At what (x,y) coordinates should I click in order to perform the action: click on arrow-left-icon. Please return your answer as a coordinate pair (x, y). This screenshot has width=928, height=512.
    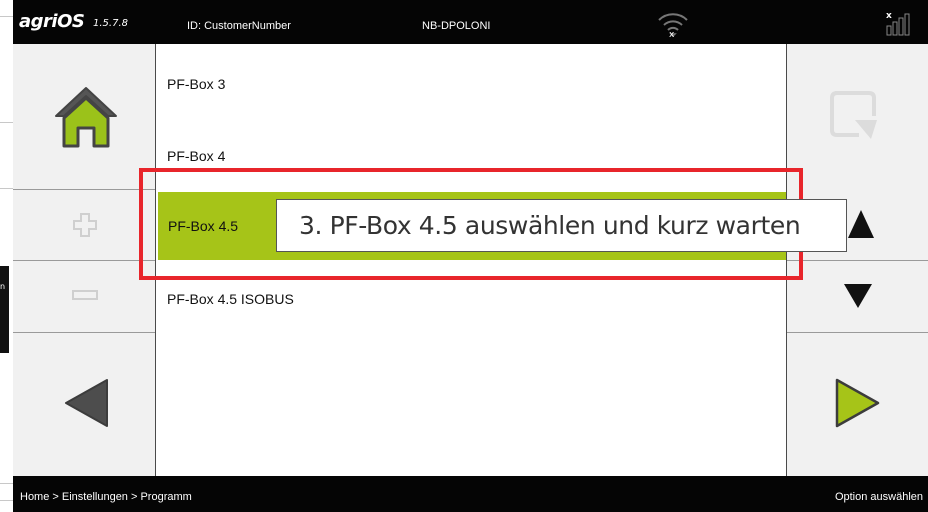
    Looking at the image, I should click on (86, 403).